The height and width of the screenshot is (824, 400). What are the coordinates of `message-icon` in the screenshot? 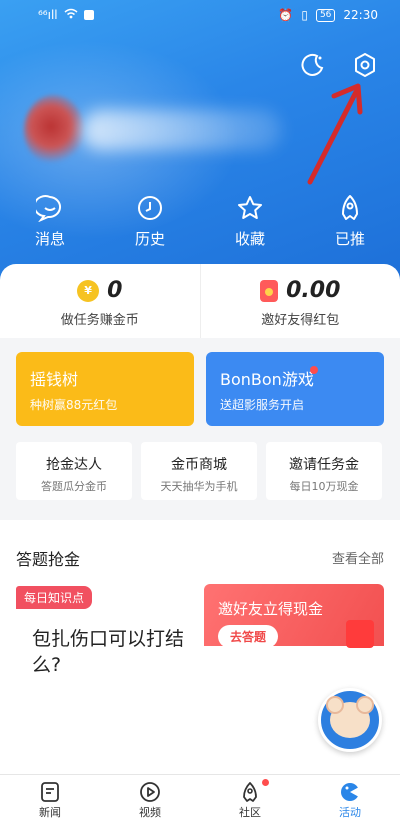 It's located at (49, 208).